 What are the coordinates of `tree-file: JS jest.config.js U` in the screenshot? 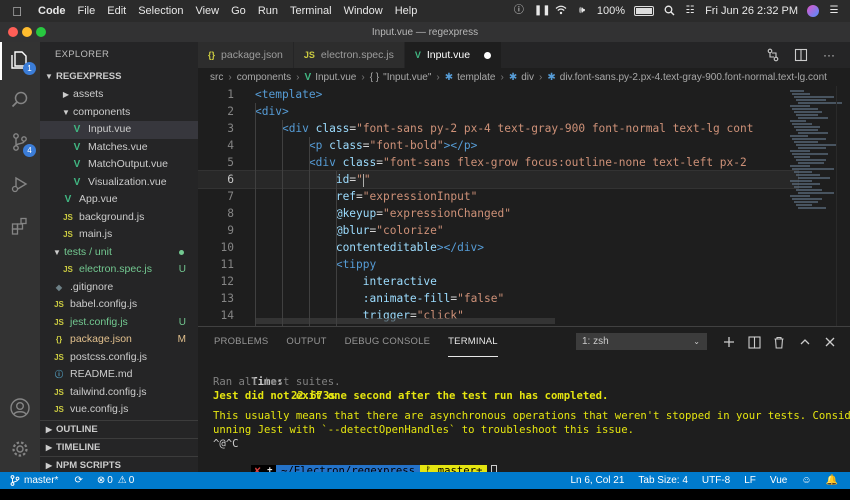 It's located at (119, 323).